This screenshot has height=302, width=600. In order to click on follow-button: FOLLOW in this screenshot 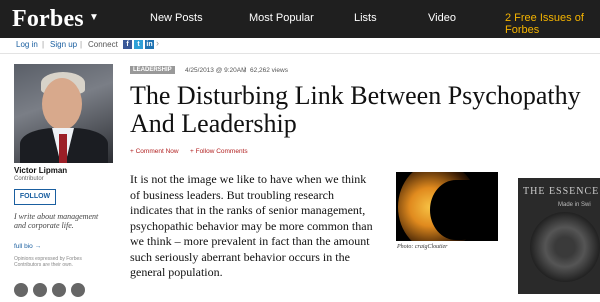, I will do `click(35, 197)`.